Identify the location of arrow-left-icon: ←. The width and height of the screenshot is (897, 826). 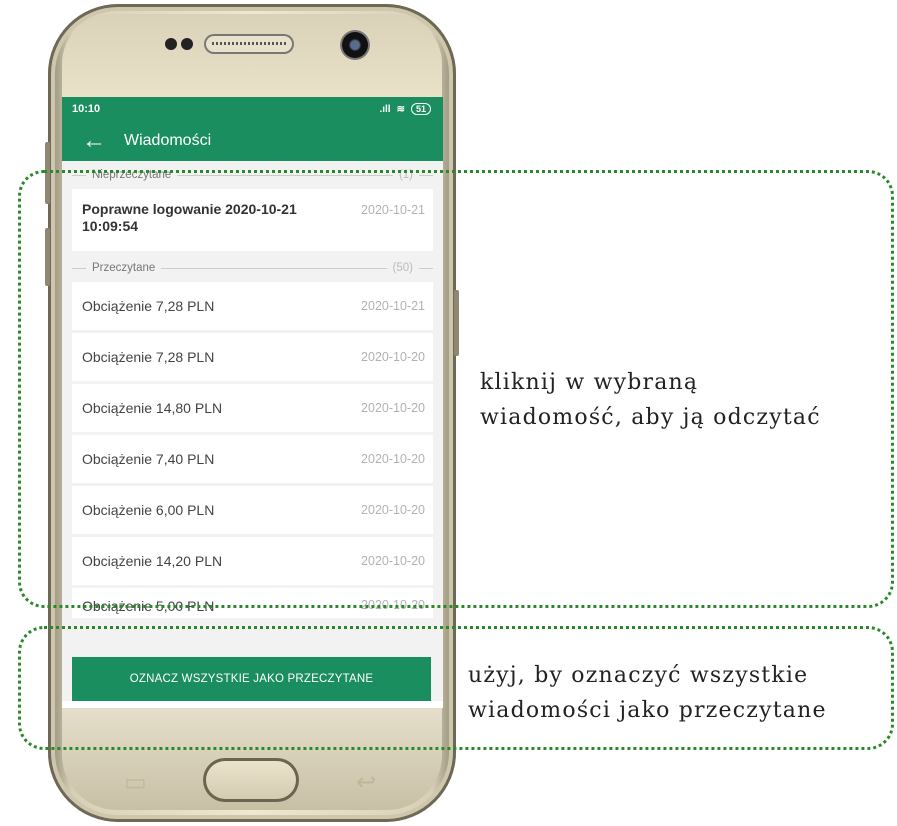
(103, 141).